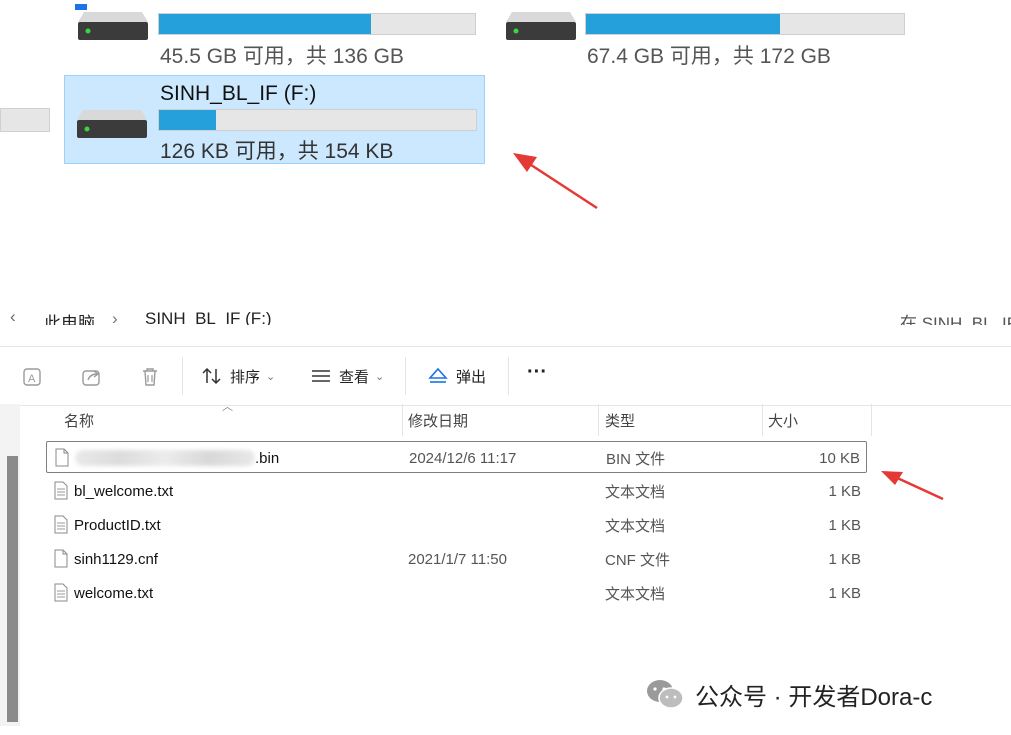  Describe the element at coordinates (117, 525) in the screenshot. I see `file-name: ProductID.txt` at that location.